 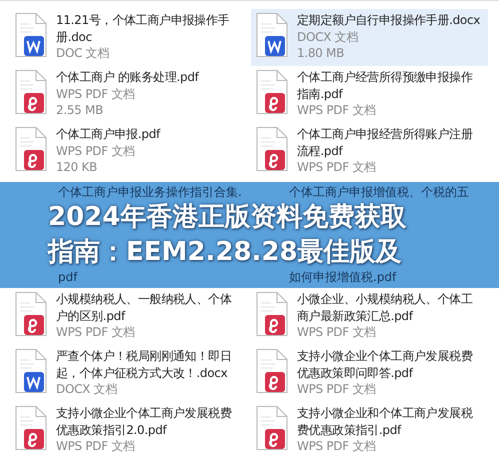 I want to click on file-item: 支持小微企业个体工商户发展税费优惠政策即问即答.pdf WPS PDF 文档, so click(x=369, y=373).